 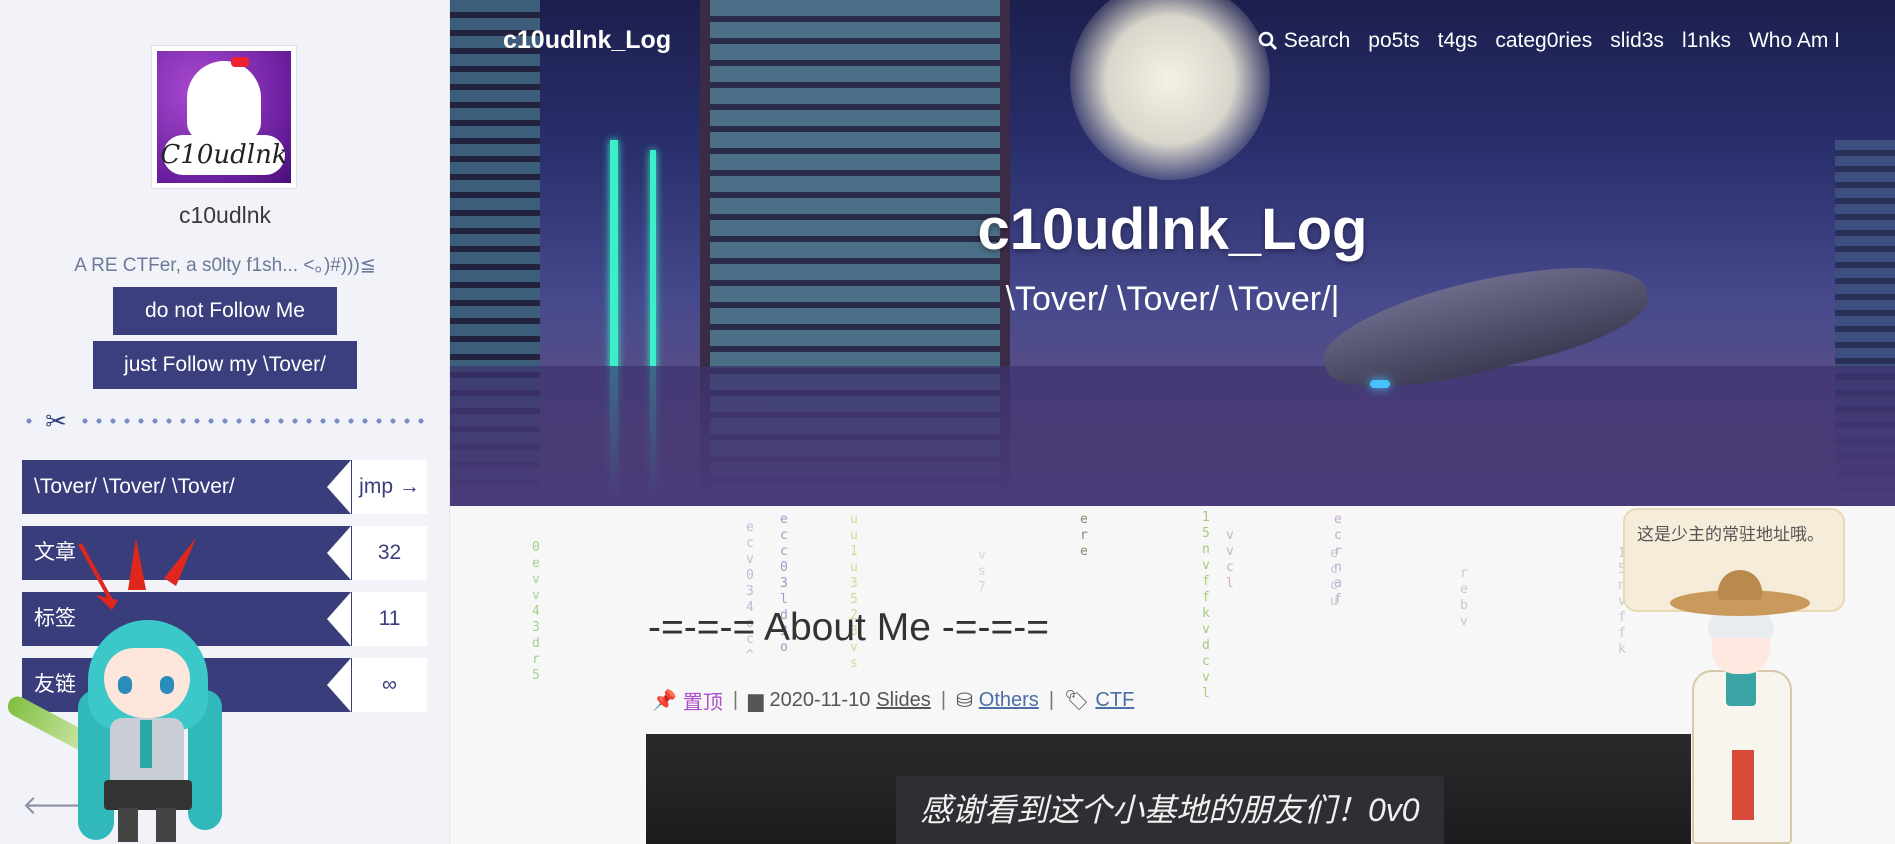 I want to click on stat-tover: \Tover/ \Tover/ \Tover/ jmp →, so click(x=224, y=487).